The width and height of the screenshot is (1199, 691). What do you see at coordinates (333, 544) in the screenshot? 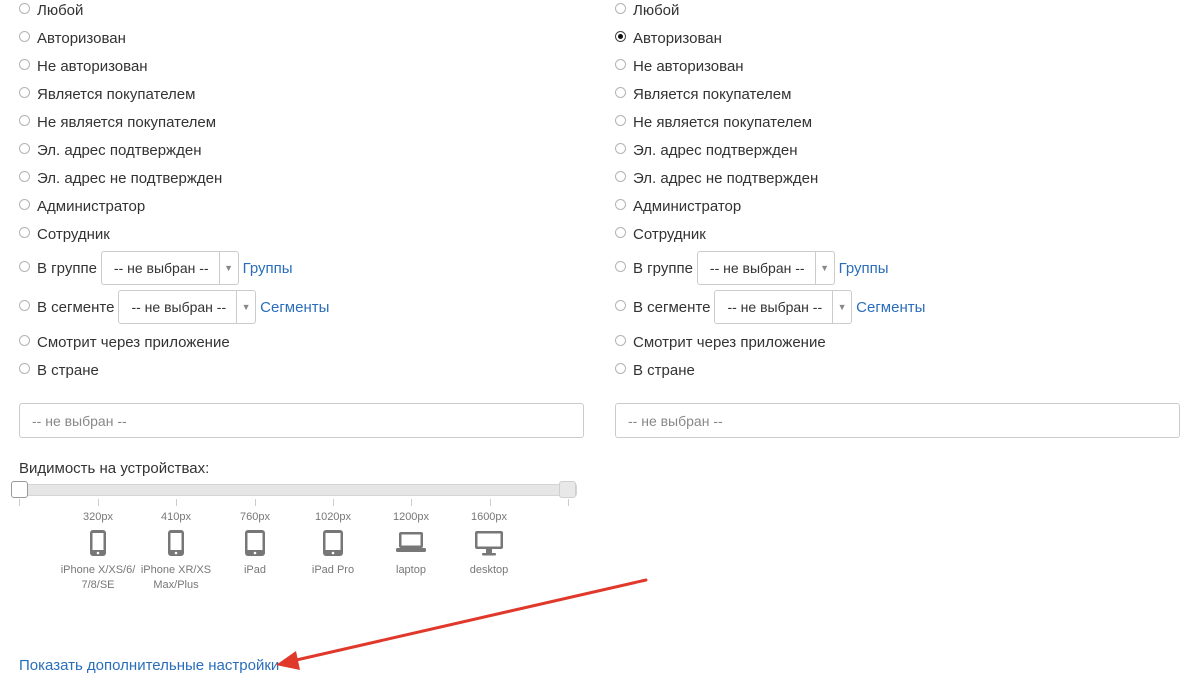
I see `device-item: 1020px iPad Pro` at bounding box center [333, 544].